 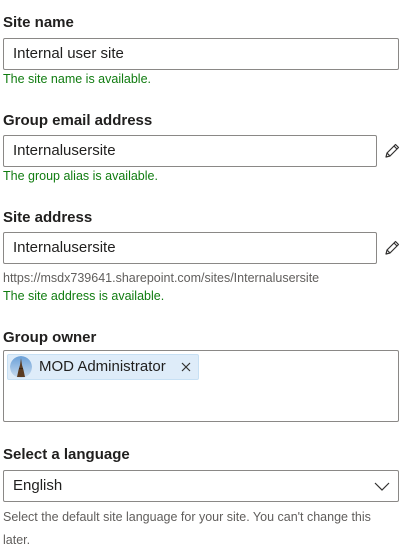 What do you see at coordinates (201, 386) in the screenshot?
I see `group-owner-picker: MOD Administrator` at bounding box center [201, 386].